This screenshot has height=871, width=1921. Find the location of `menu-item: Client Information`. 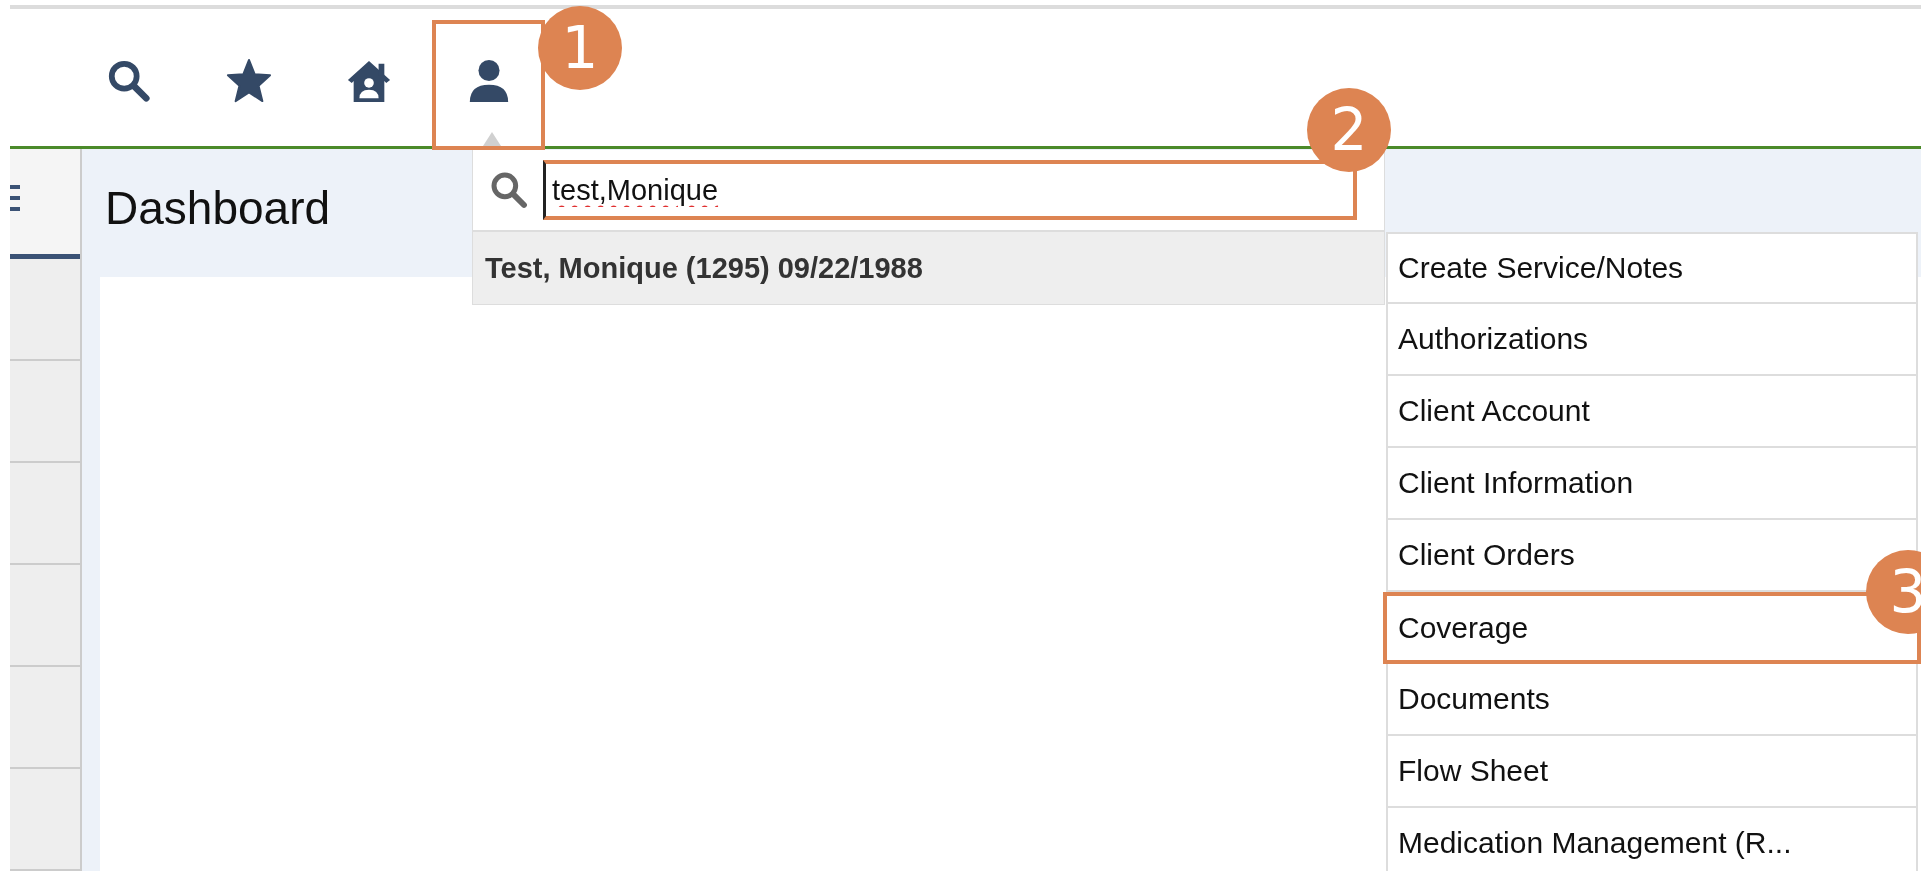

menu-item: Client Information is located at coordinates (1652, 484).